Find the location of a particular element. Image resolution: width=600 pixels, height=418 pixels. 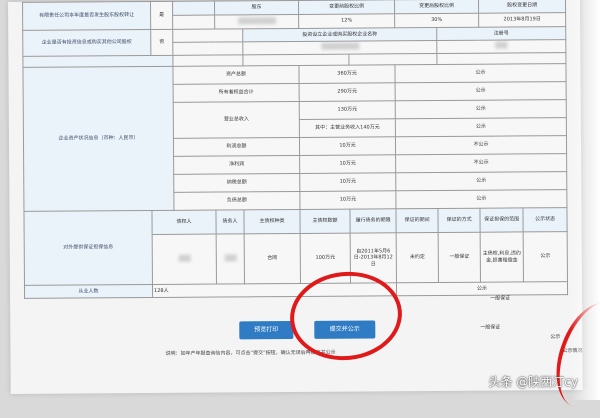

headcount-status: 公示 is located at coordinates (482, 288).